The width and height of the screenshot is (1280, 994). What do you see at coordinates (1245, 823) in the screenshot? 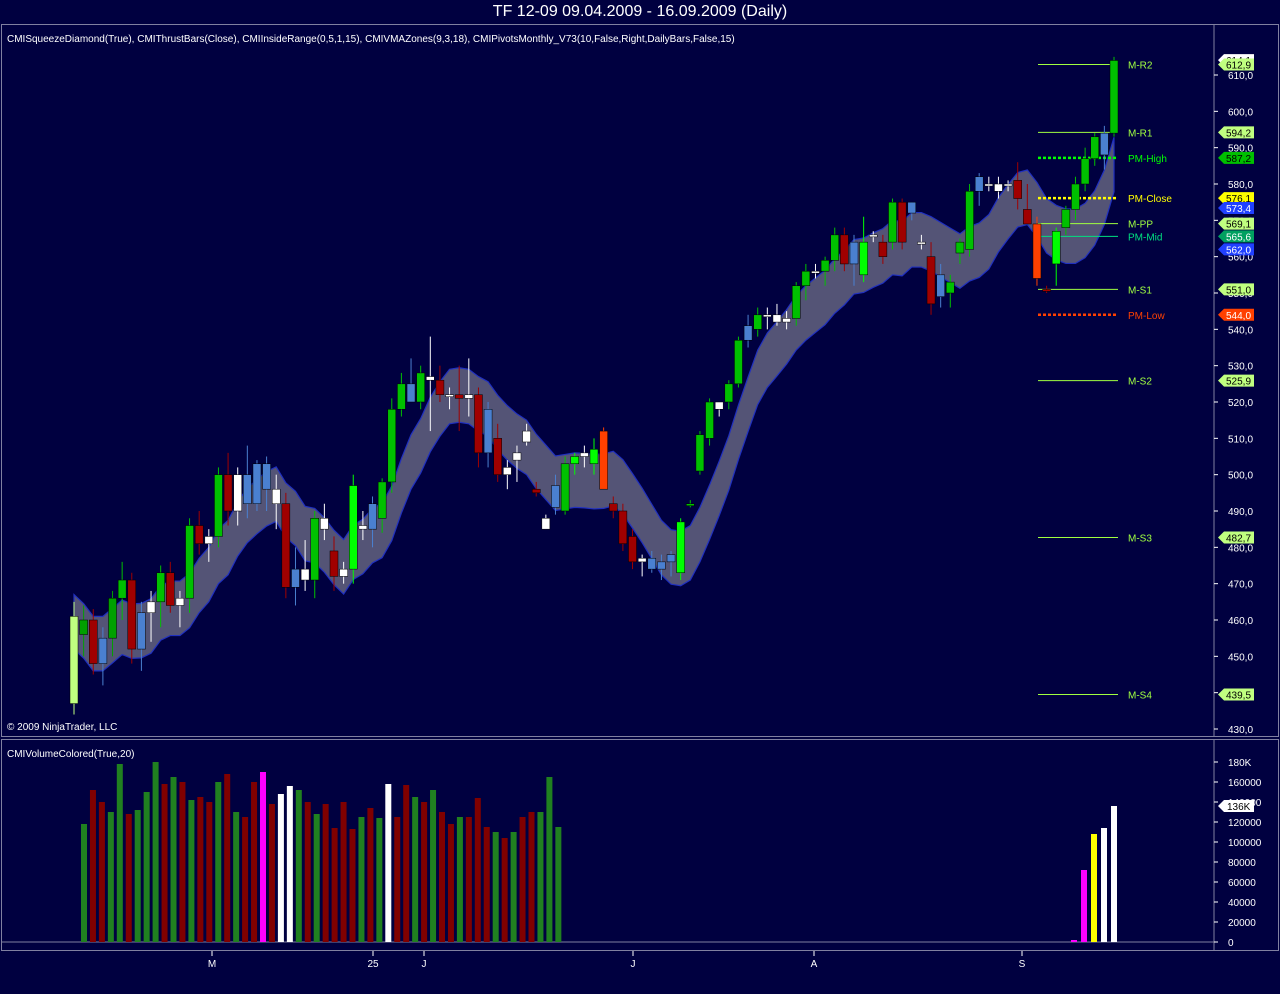
I see `volume-tick-label: 120000` at bounding box center [1245, 823].